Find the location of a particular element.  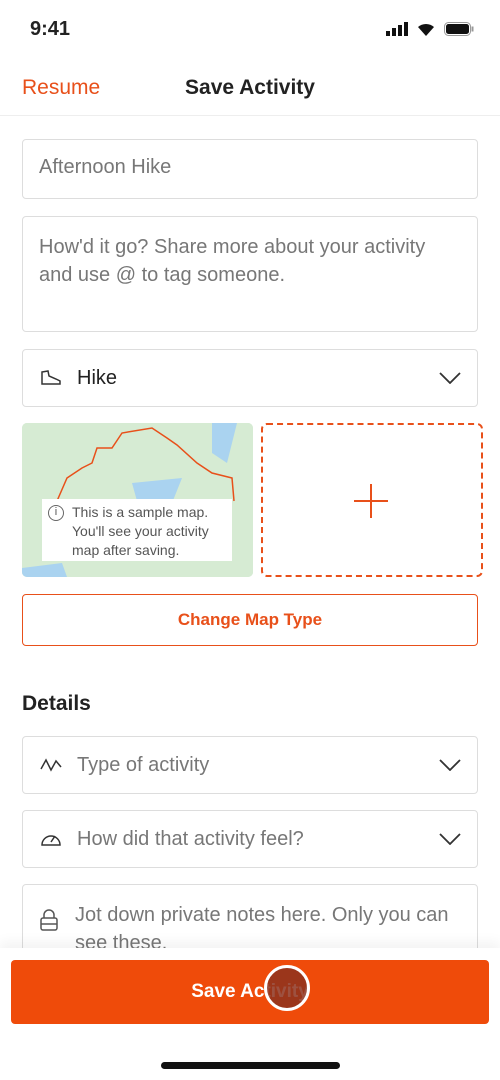

info-icon: i is located at coordinates (56, 513).